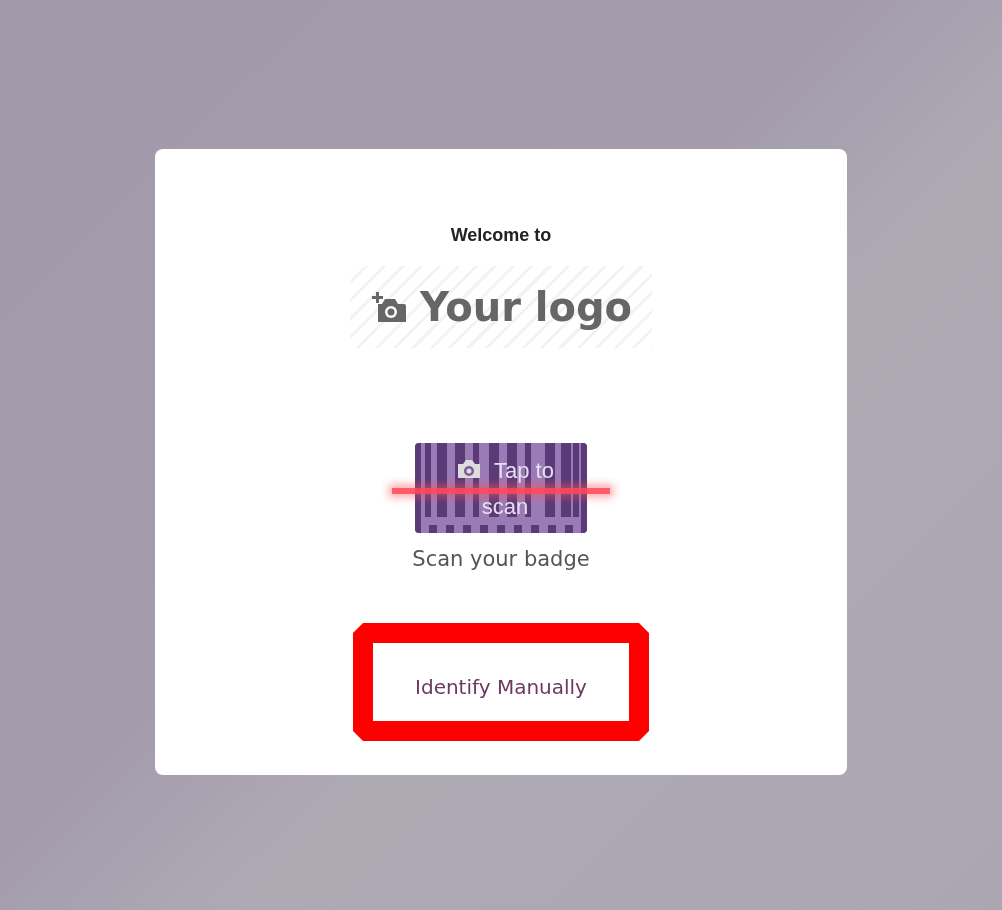  Describe the element at coordinates (501, 682) in the screenshot. I see `identify-manually-button: Identify Manually` at that location.